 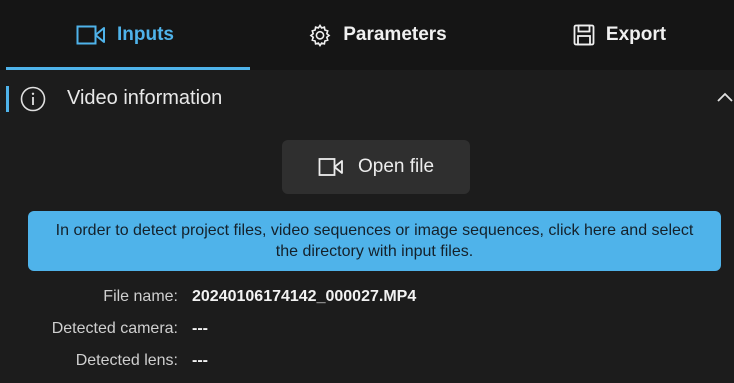 What do you see at coordinates (304, 296) in the screenshot?
I see `file-name-value: 20240106174142_000027.MP4` at bounding box center [304, 296].